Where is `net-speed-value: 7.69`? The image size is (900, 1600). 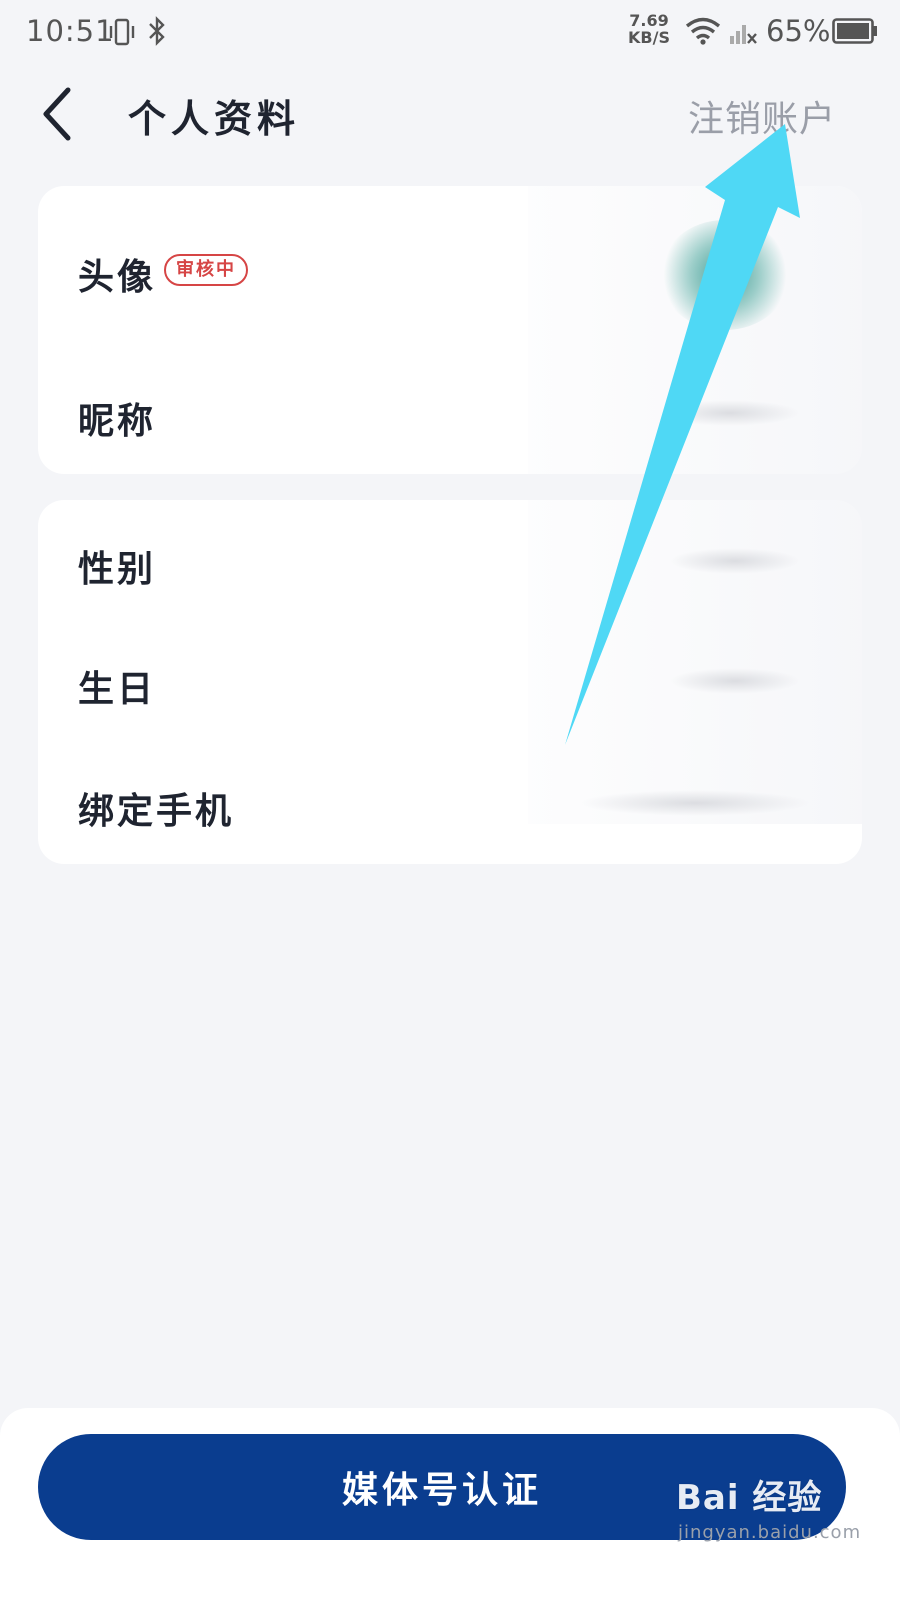 net-speed-value: 7.69 is located at coordinates (649, 20).